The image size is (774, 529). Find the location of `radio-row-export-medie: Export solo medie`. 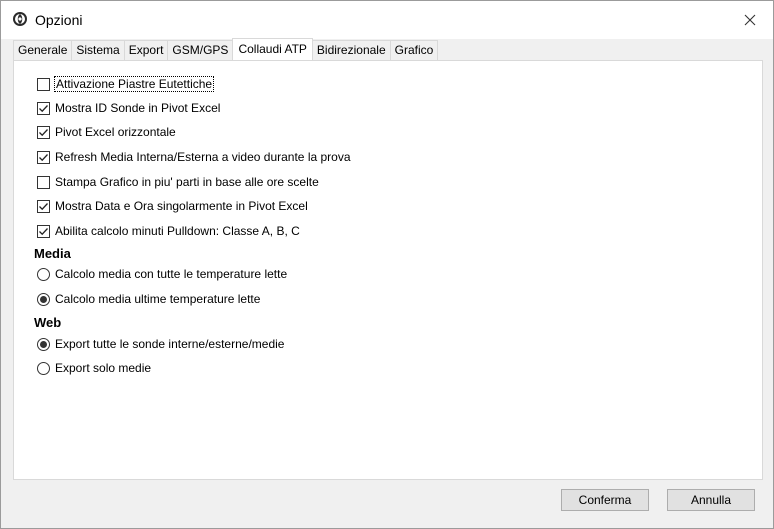

radio-row-export-medie: Export solo medie is located at coordinates (94, 368).